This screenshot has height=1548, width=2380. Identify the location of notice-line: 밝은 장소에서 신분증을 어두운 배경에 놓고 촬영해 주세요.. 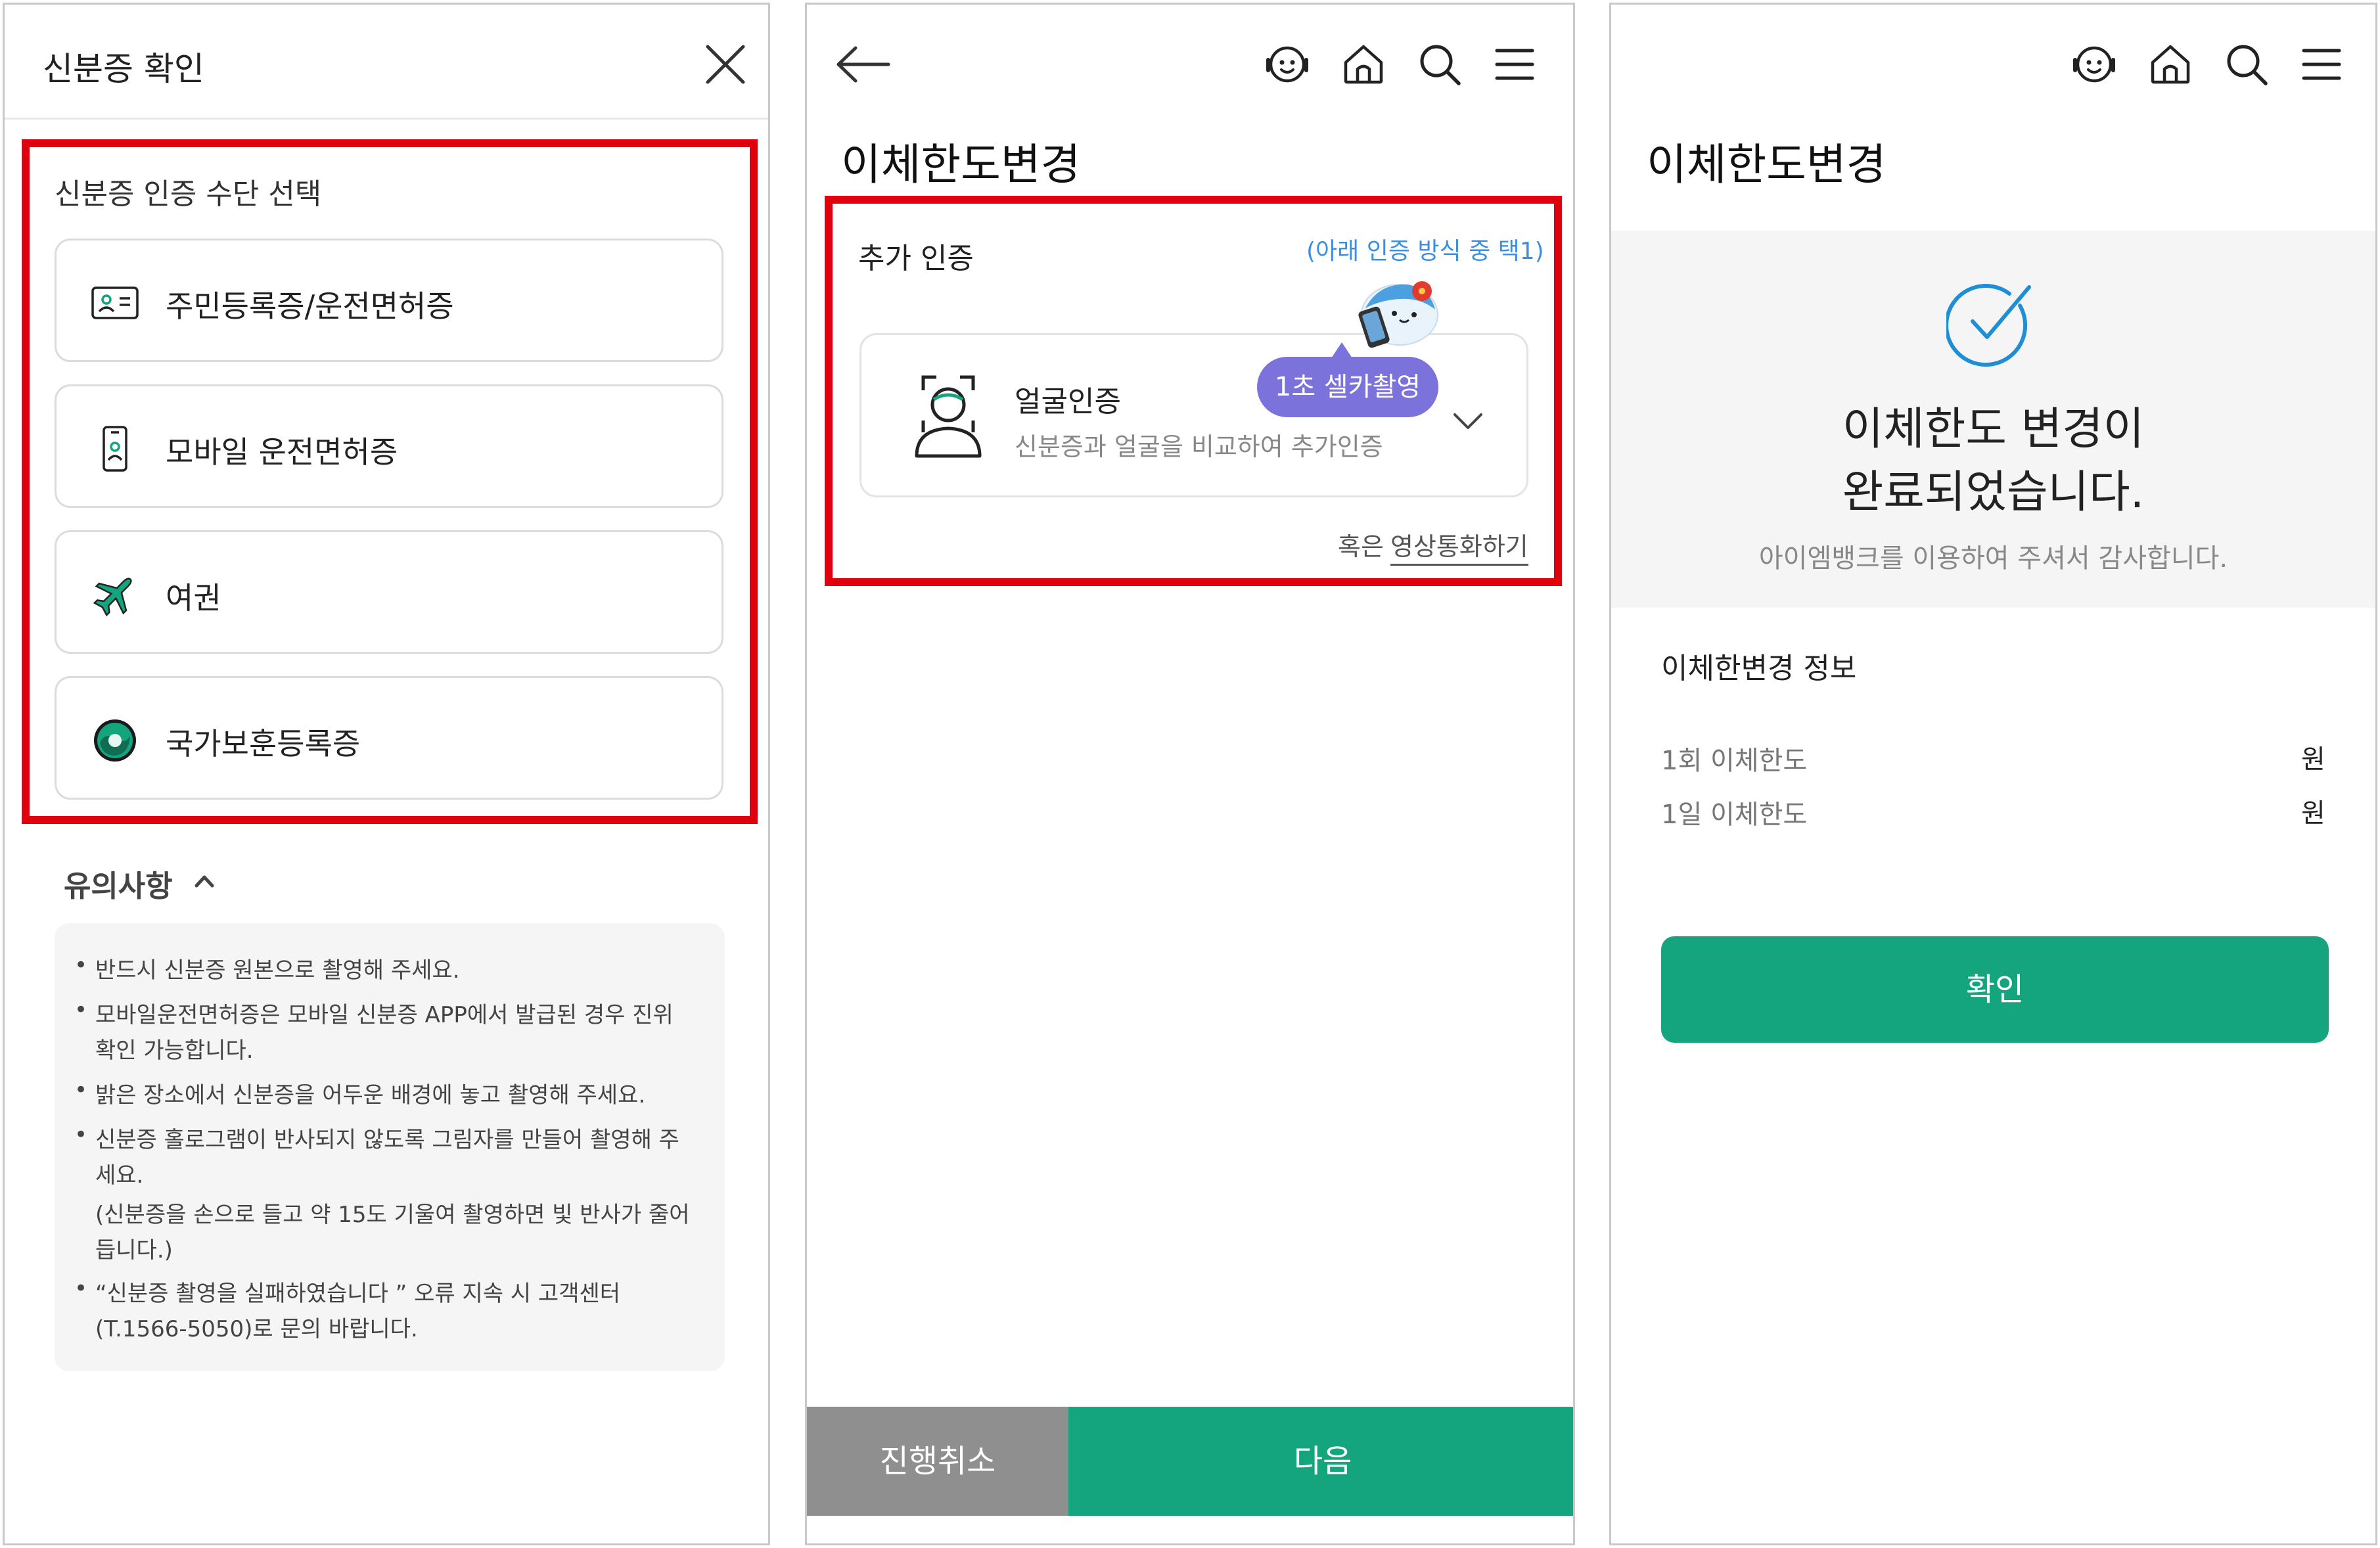
(370, 1095).